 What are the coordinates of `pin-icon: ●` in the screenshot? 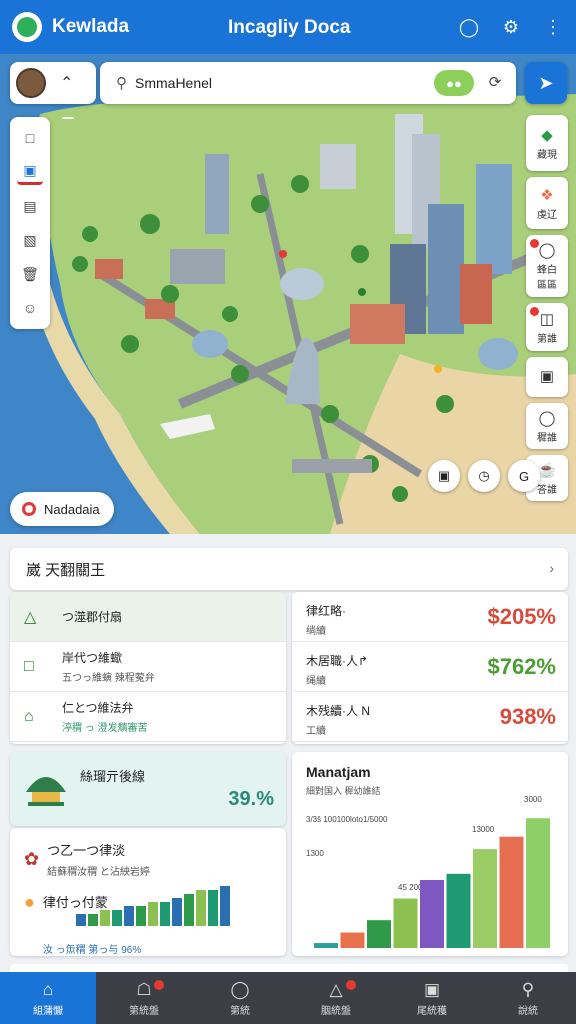 It's located at (29, 902).